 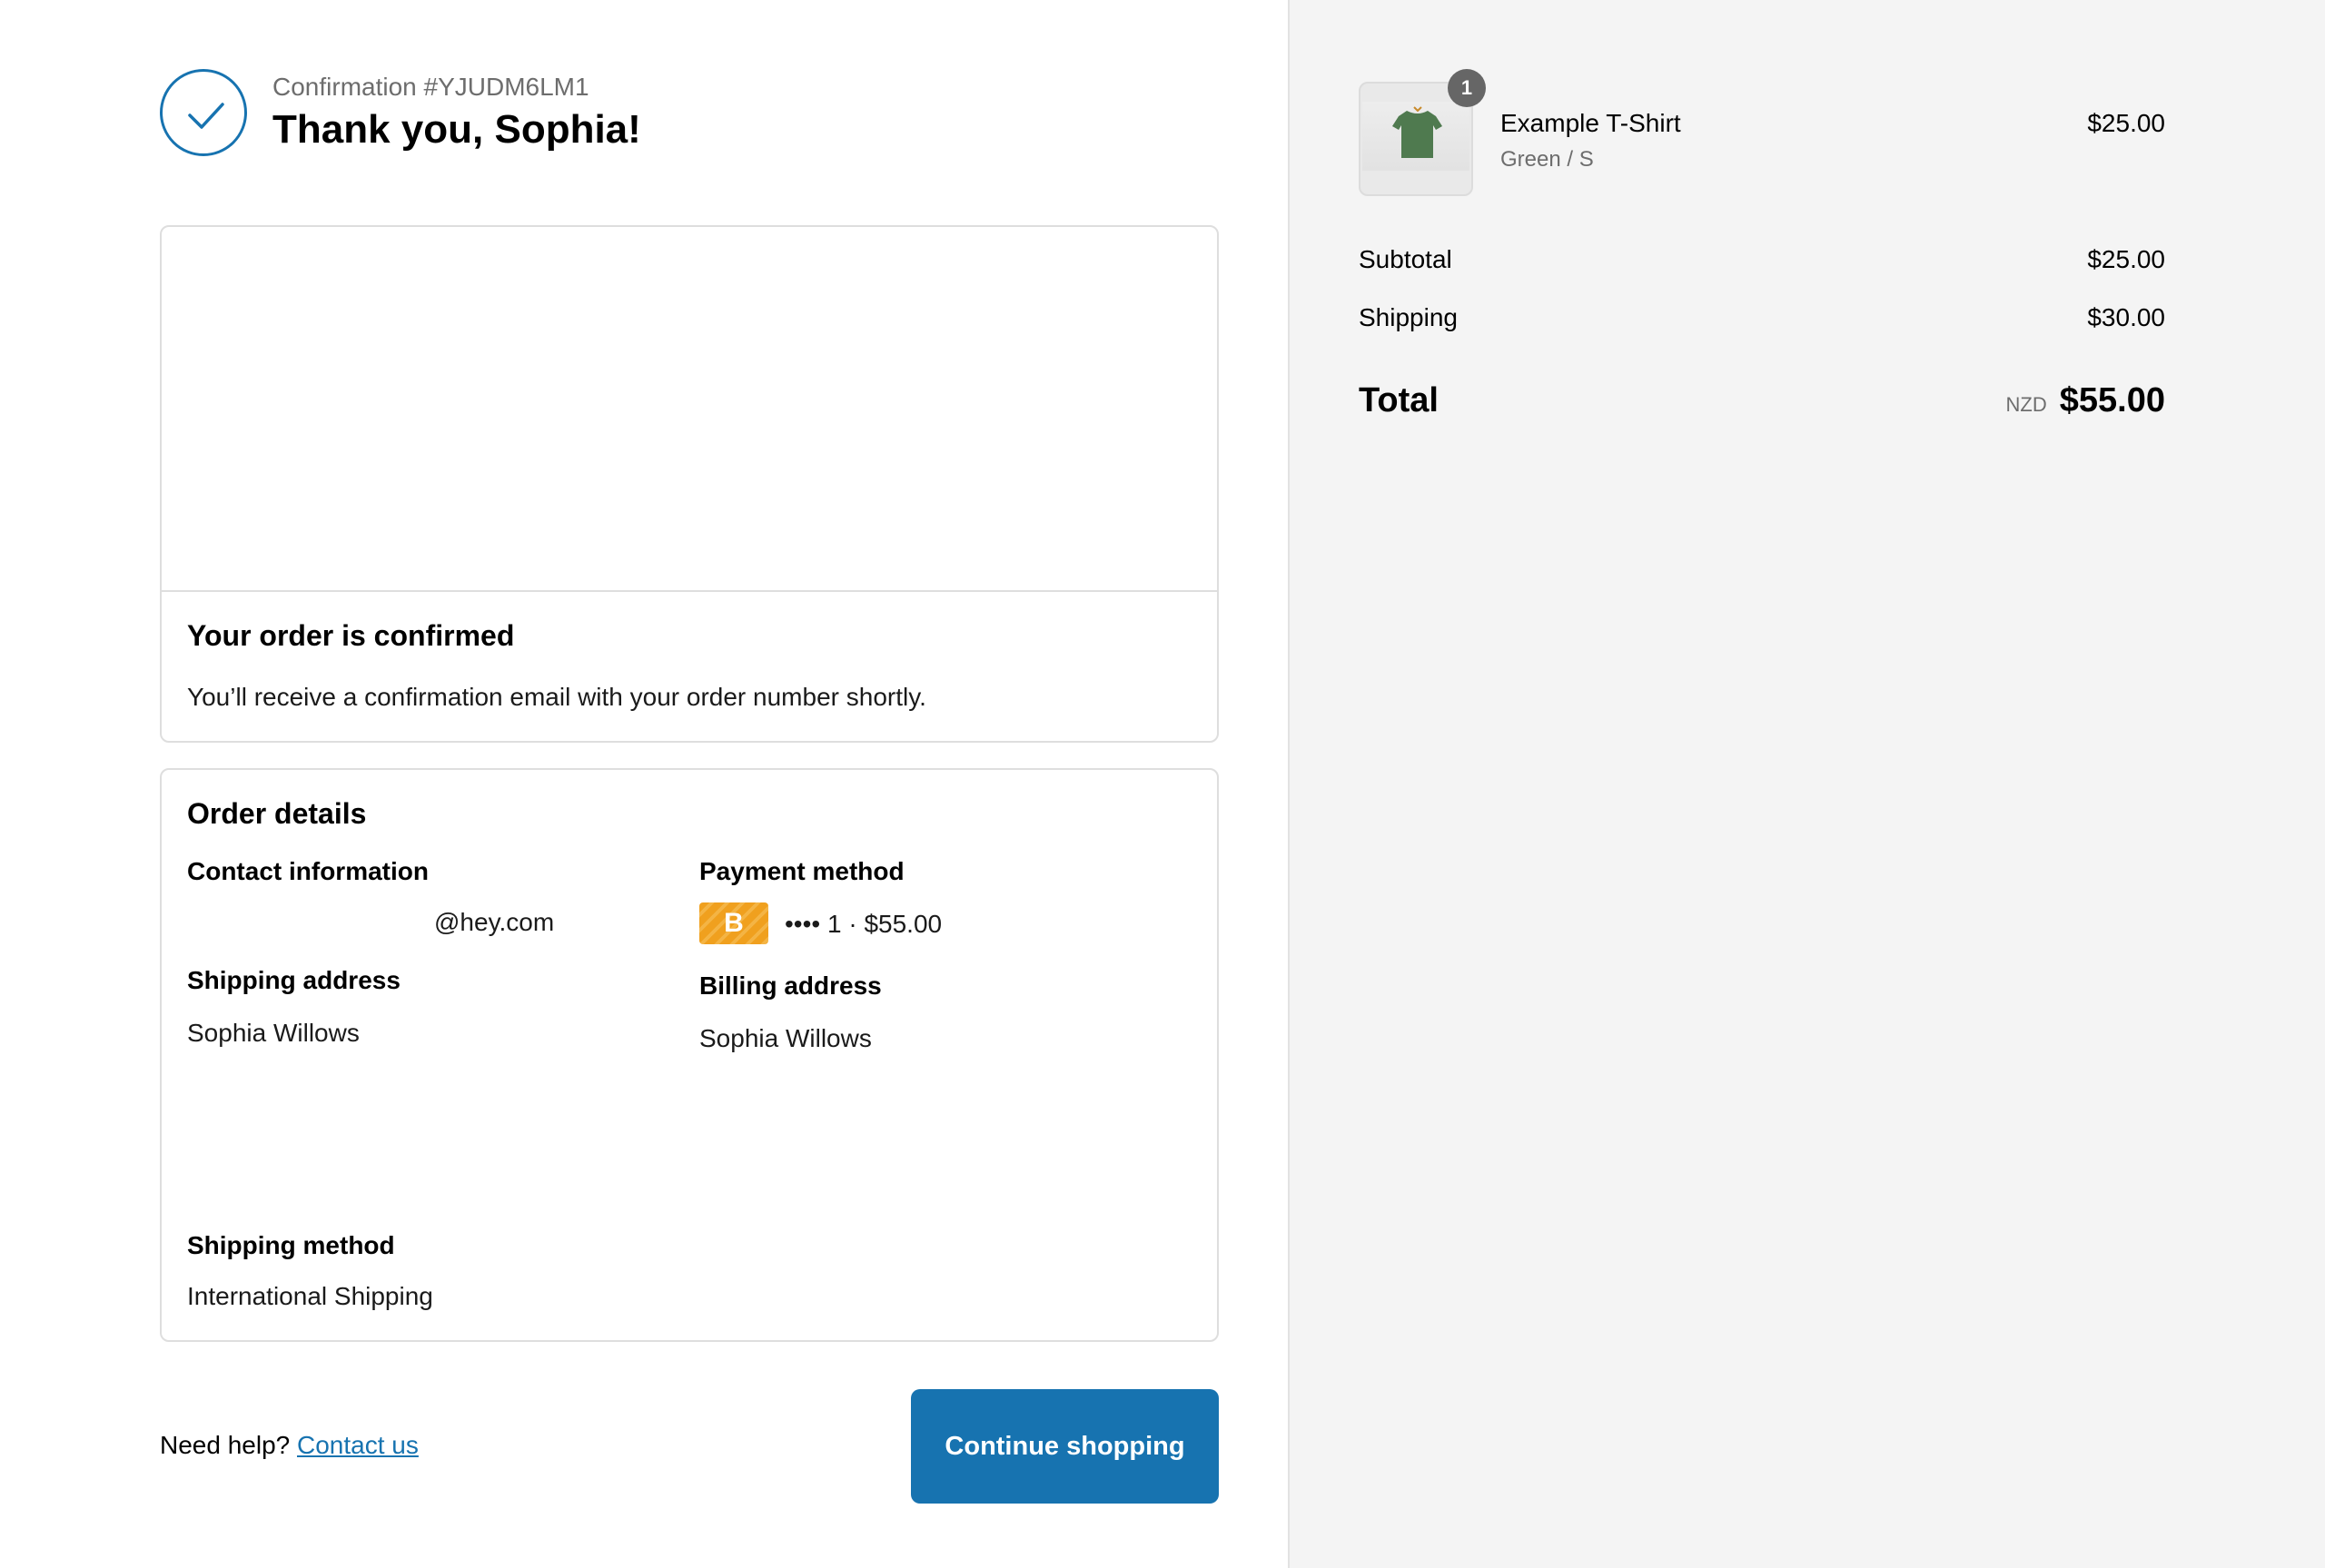 I want to click on map-placeholder, so click(x=689, y=410).